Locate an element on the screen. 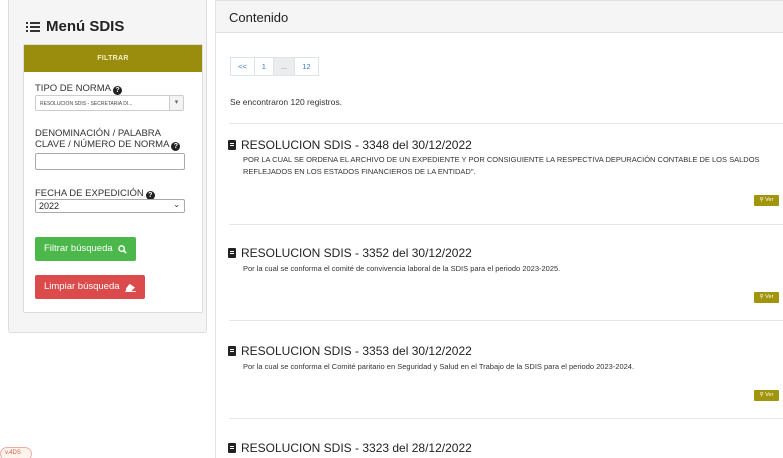 The image size is (783, 458). sidebar-title: Menú SDIS is located at coordinates (85, 26).